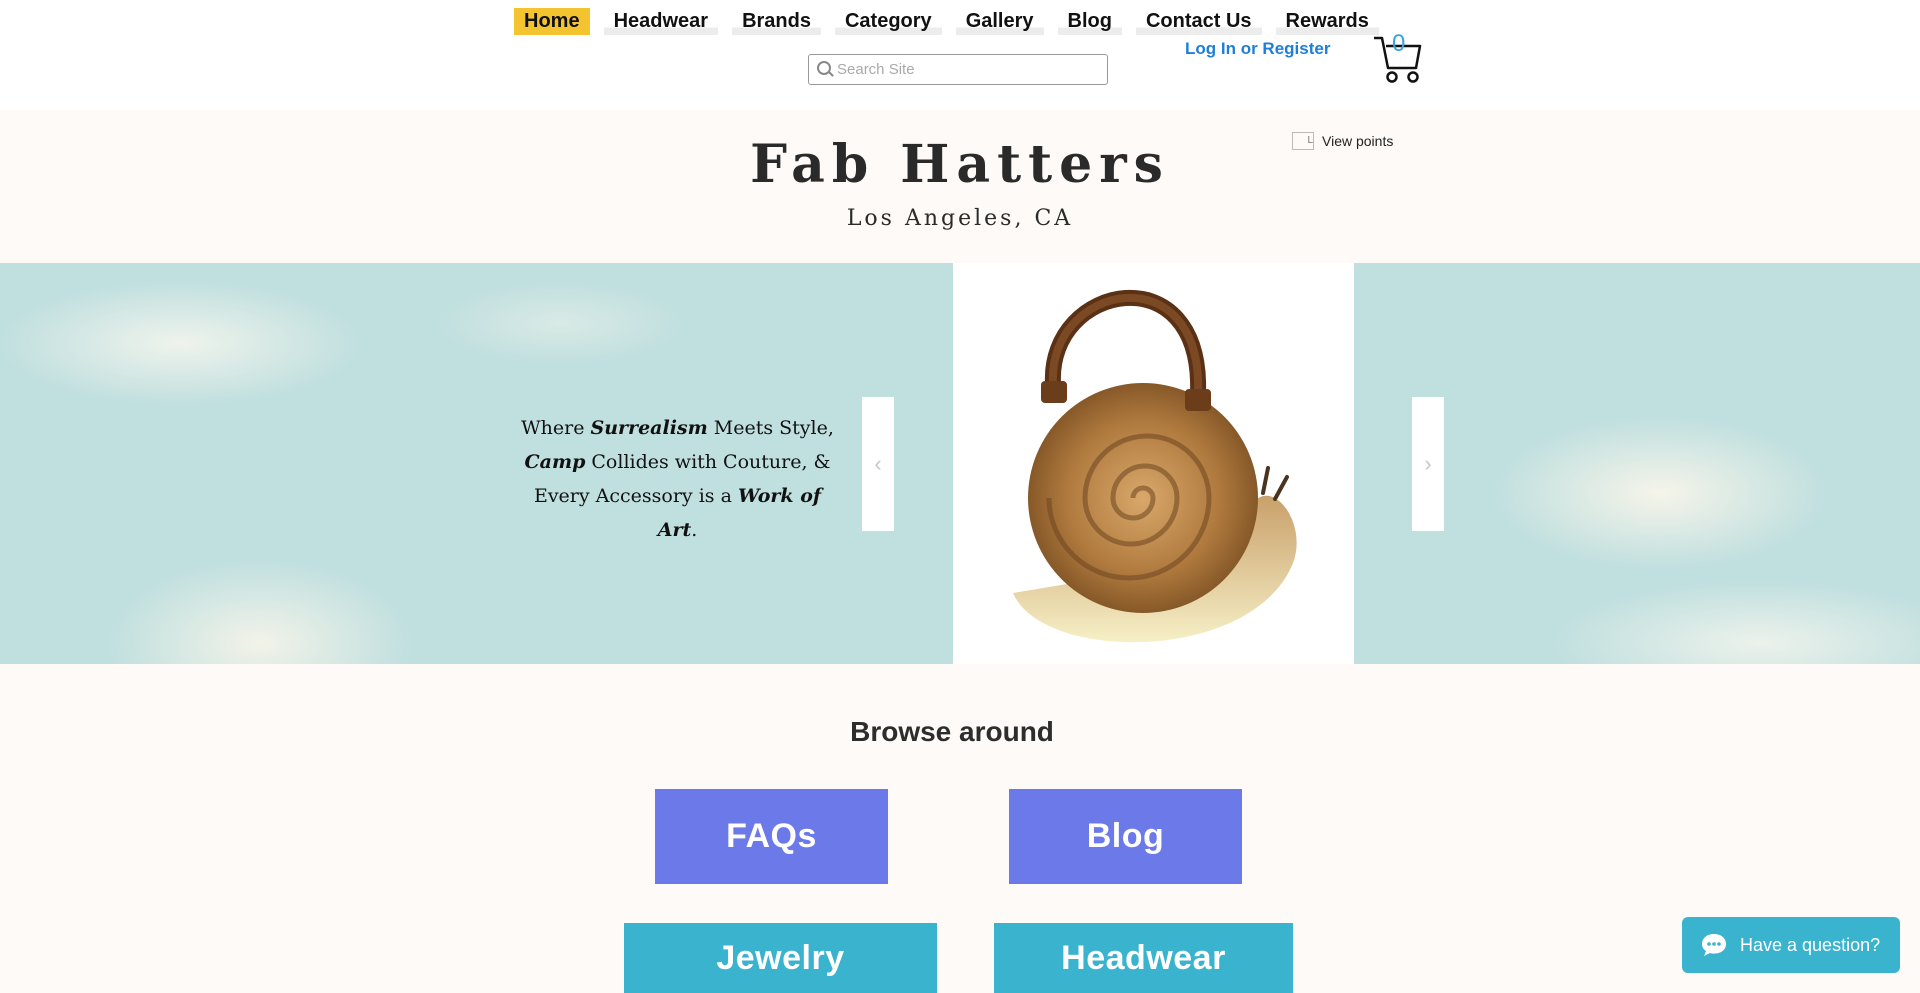 This screenshot has width=1920, height=993. Describe the element at coordinates (888, 21) in the screenshot. I see `nav-item-category: Category` at that location.